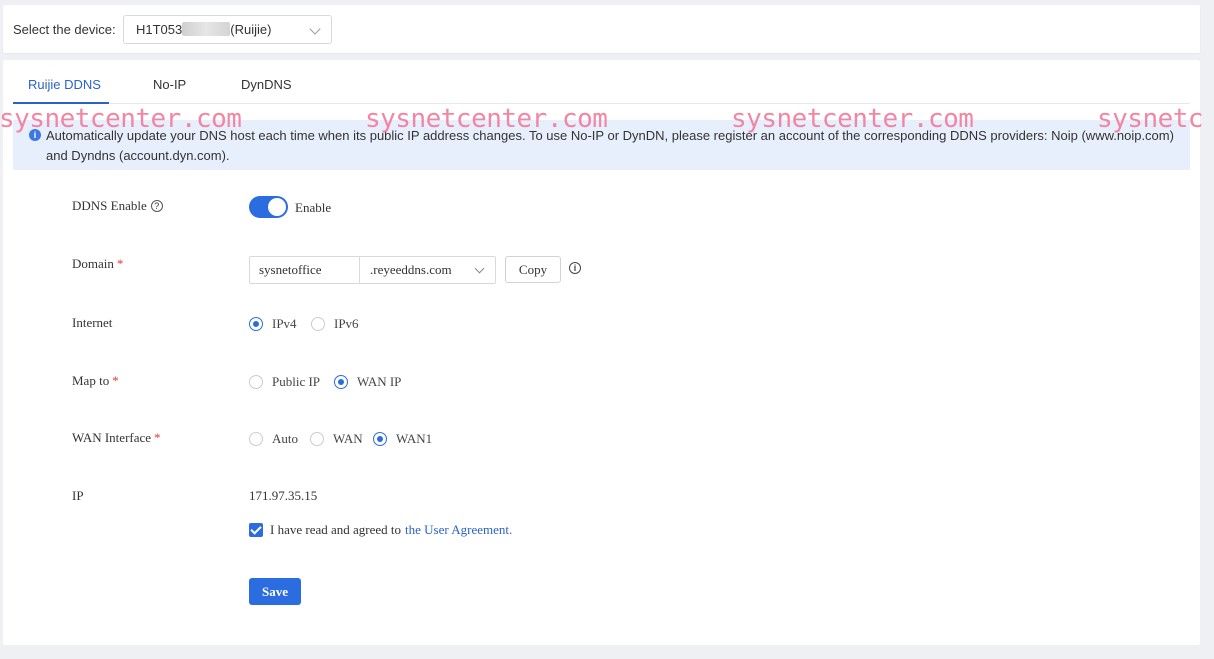  Describe the element at coordinates (93, 263) in the screenshot. I see `domain-label-text: Domain` at that location.